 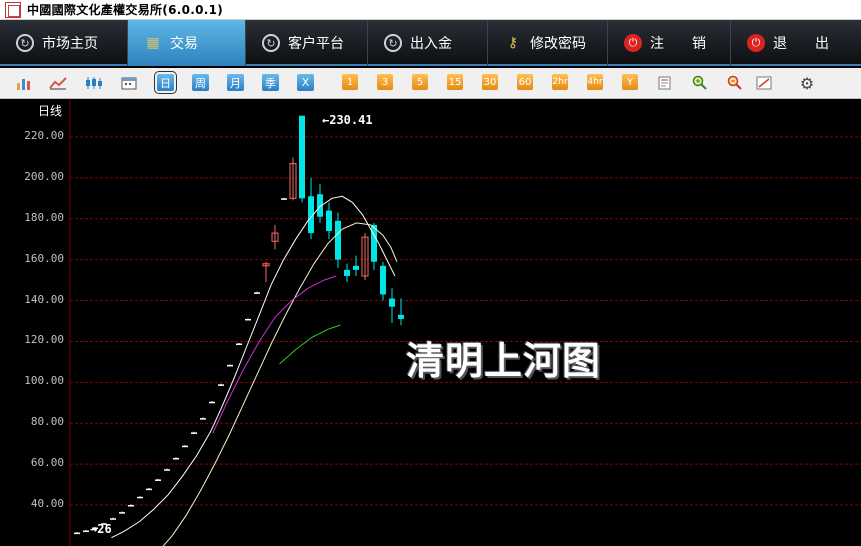 I want to click on nav-logout: ⏻ 注 销, so click(x=669, y=43).